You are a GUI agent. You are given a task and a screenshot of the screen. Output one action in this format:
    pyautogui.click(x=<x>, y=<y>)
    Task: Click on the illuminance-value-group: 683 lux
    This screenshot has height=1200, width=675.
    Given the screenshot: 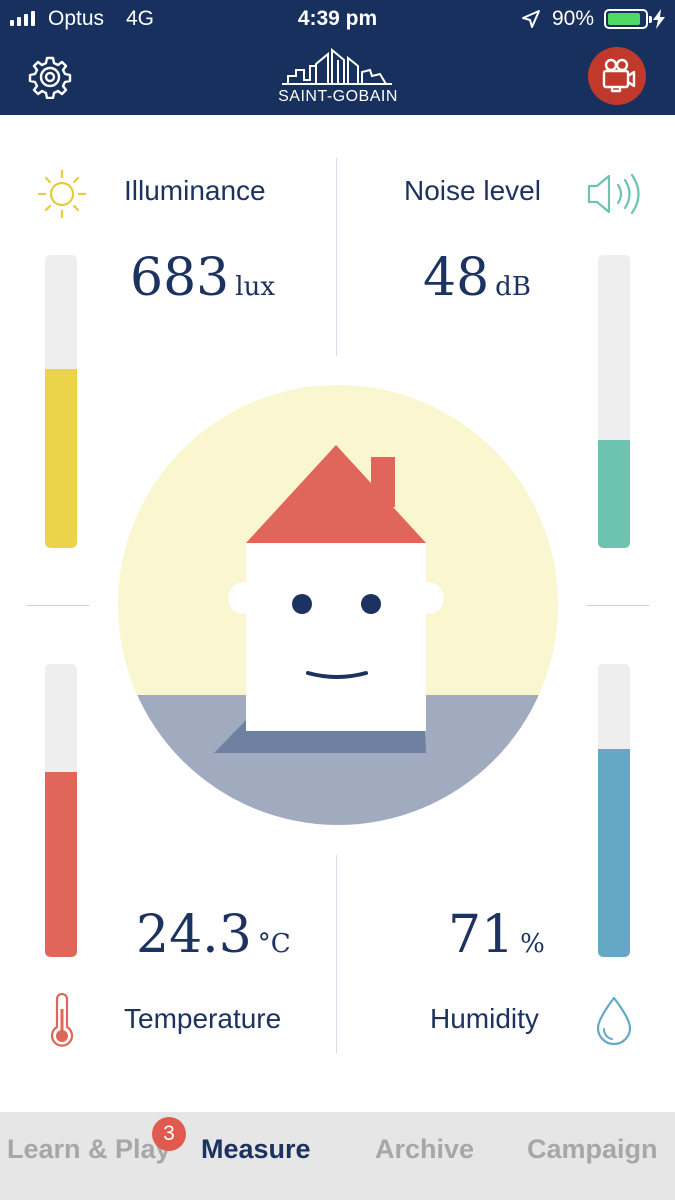 What is the action you would take?
    pyautogui.click(x=202, y=278)
    